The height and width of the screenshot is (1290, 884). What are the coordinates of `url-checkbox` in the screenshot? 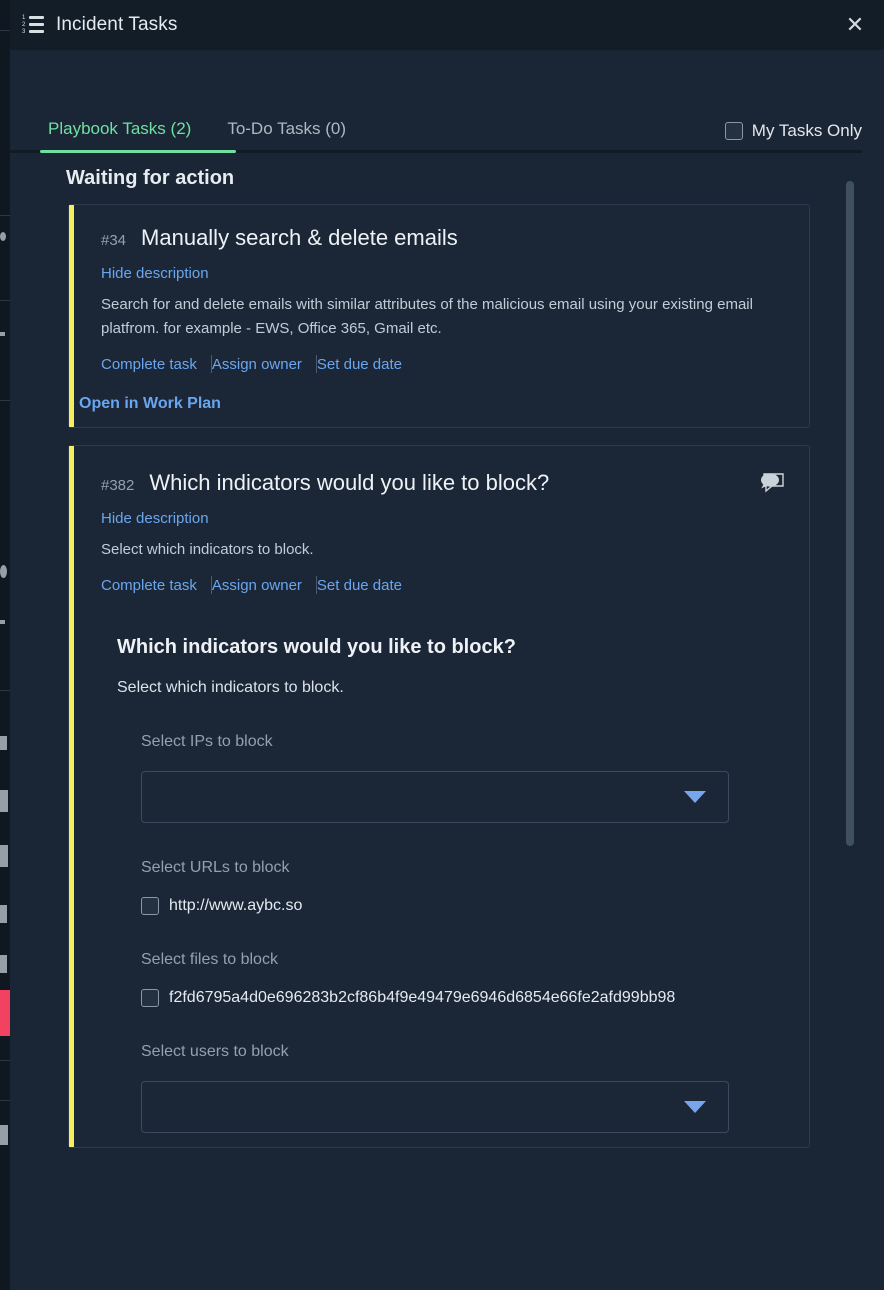 It's located at (150, 906).